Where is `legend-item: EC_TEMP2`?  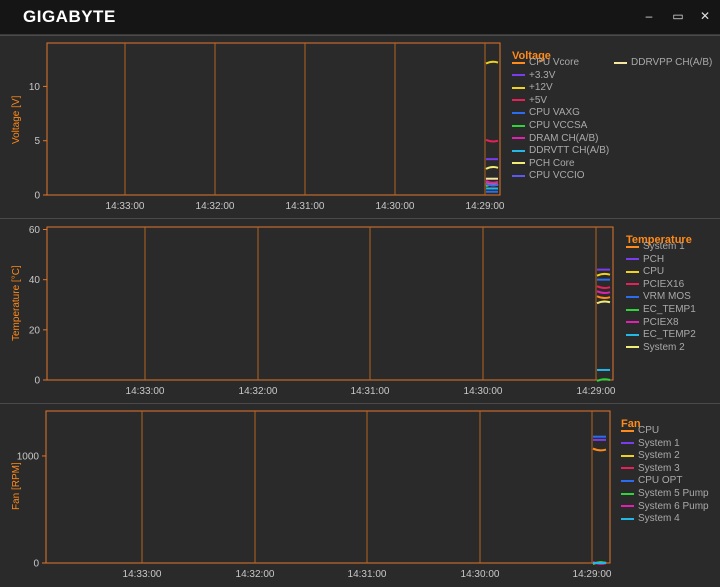
legend-item: EC_TEMP2 is located at coordinates (661, 334).